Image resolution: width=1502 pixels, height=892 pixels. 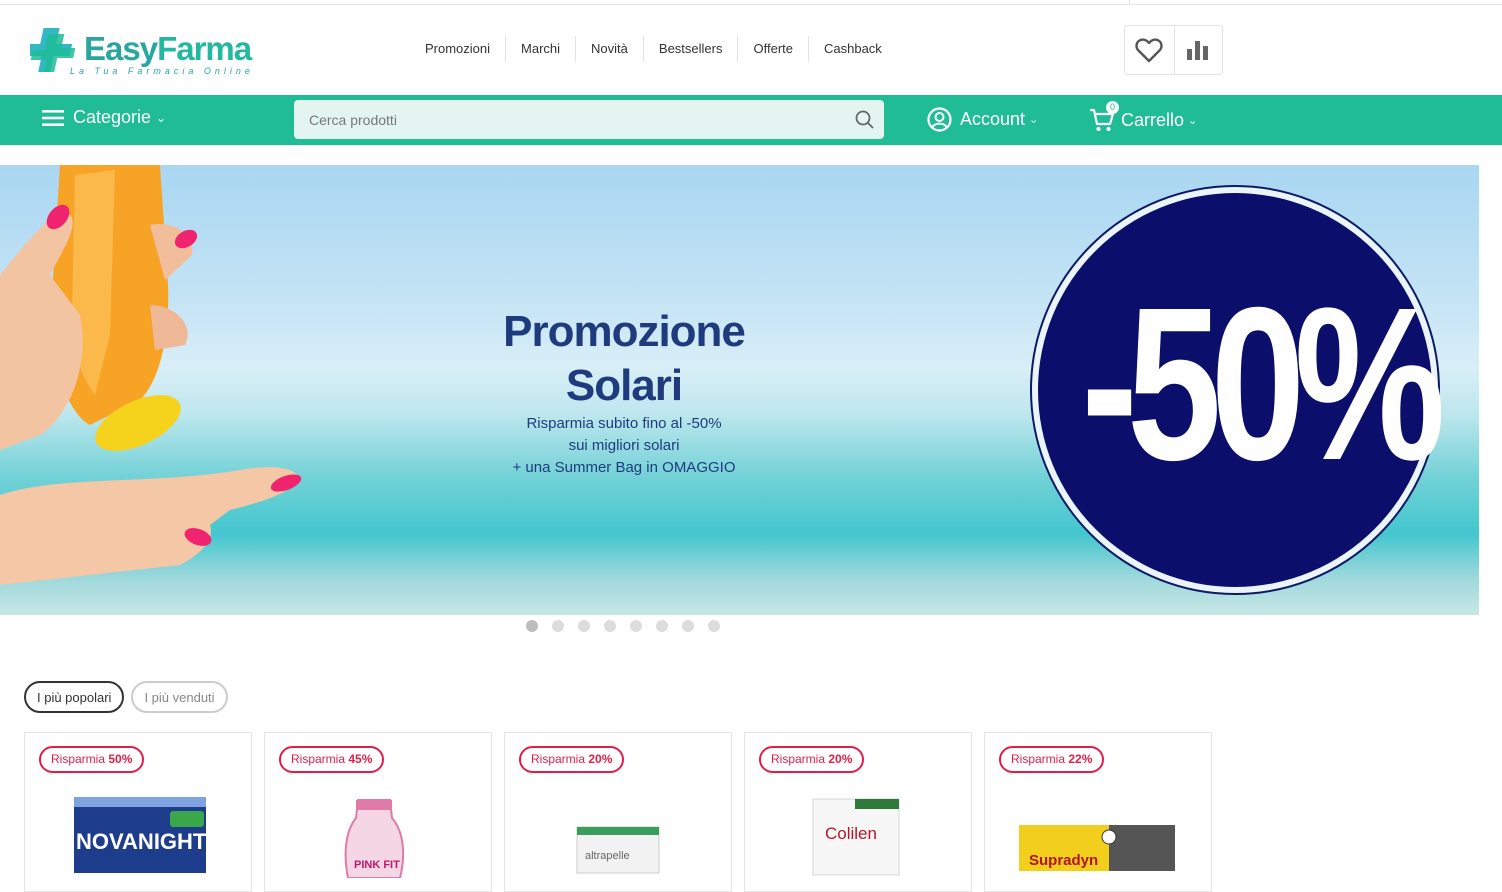 What do you see at coordinates (1112, 107) in the screenshot?
I see `cart-count-badge: 0` at bounding box center [1112, 107].